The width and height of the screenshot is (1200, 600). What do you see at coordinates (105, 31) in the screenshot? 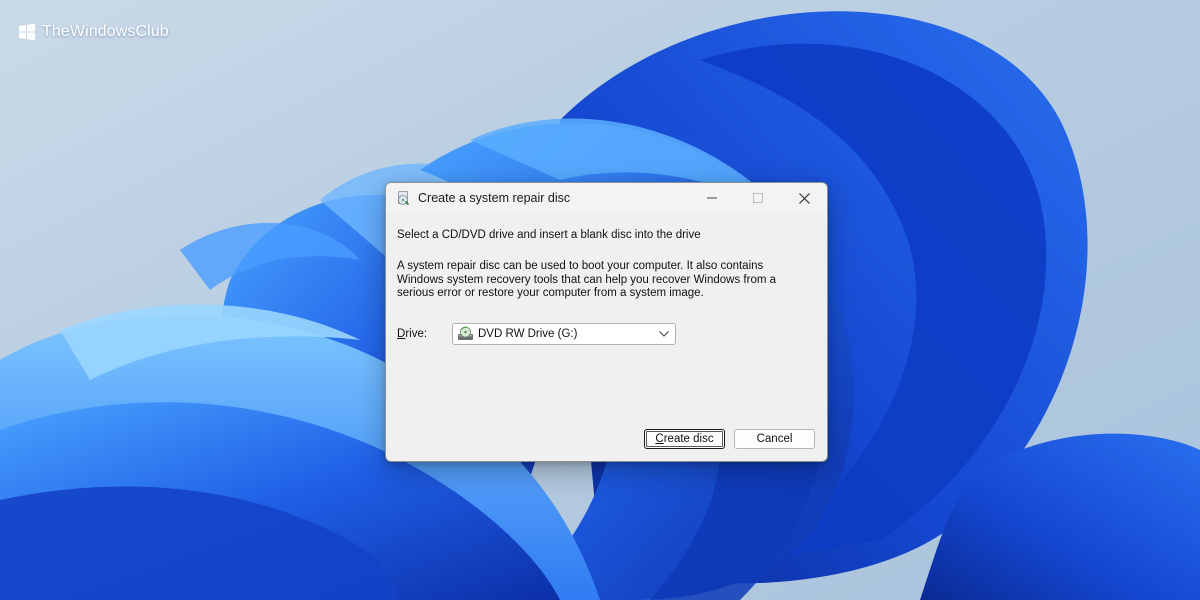
I see `site-name: TheWindowsClub` at bounding box center [105, 31].